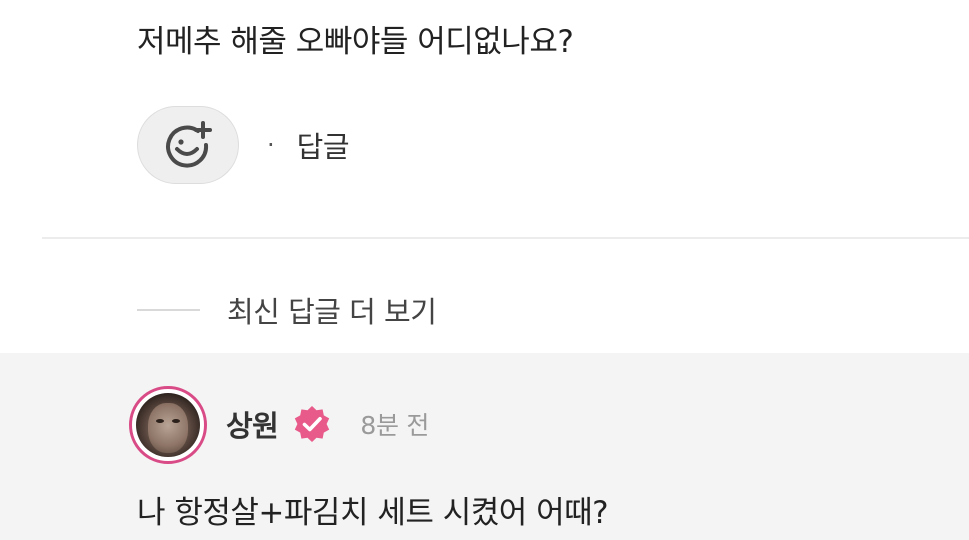 The width and height of the screenshot is (969, 540). I want to click on divider, so click(505, 238).